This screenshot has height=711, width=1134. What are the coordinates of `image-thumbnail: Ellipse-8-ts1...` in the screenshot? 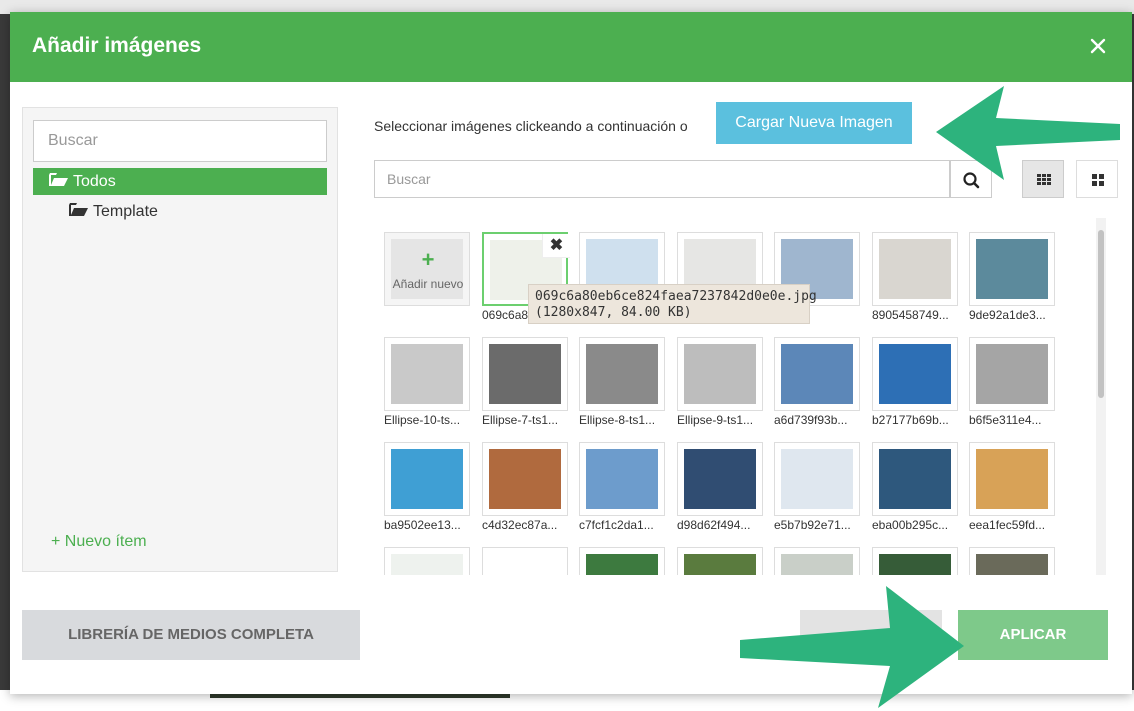 It's located at (622, 382).